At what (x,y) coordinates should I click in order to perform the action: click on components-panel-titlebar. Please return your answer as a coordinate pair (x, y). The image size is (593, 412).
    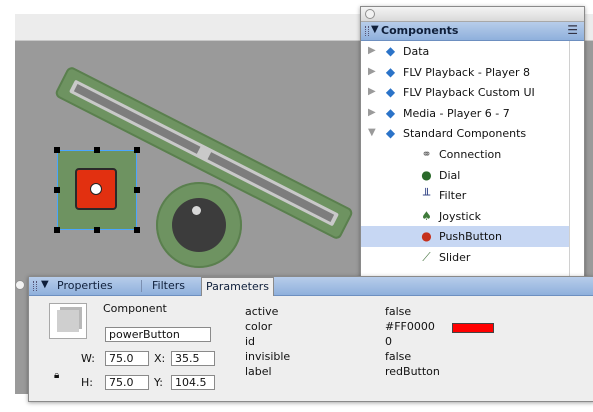
    Looking at the image, I should click on (472, 14).